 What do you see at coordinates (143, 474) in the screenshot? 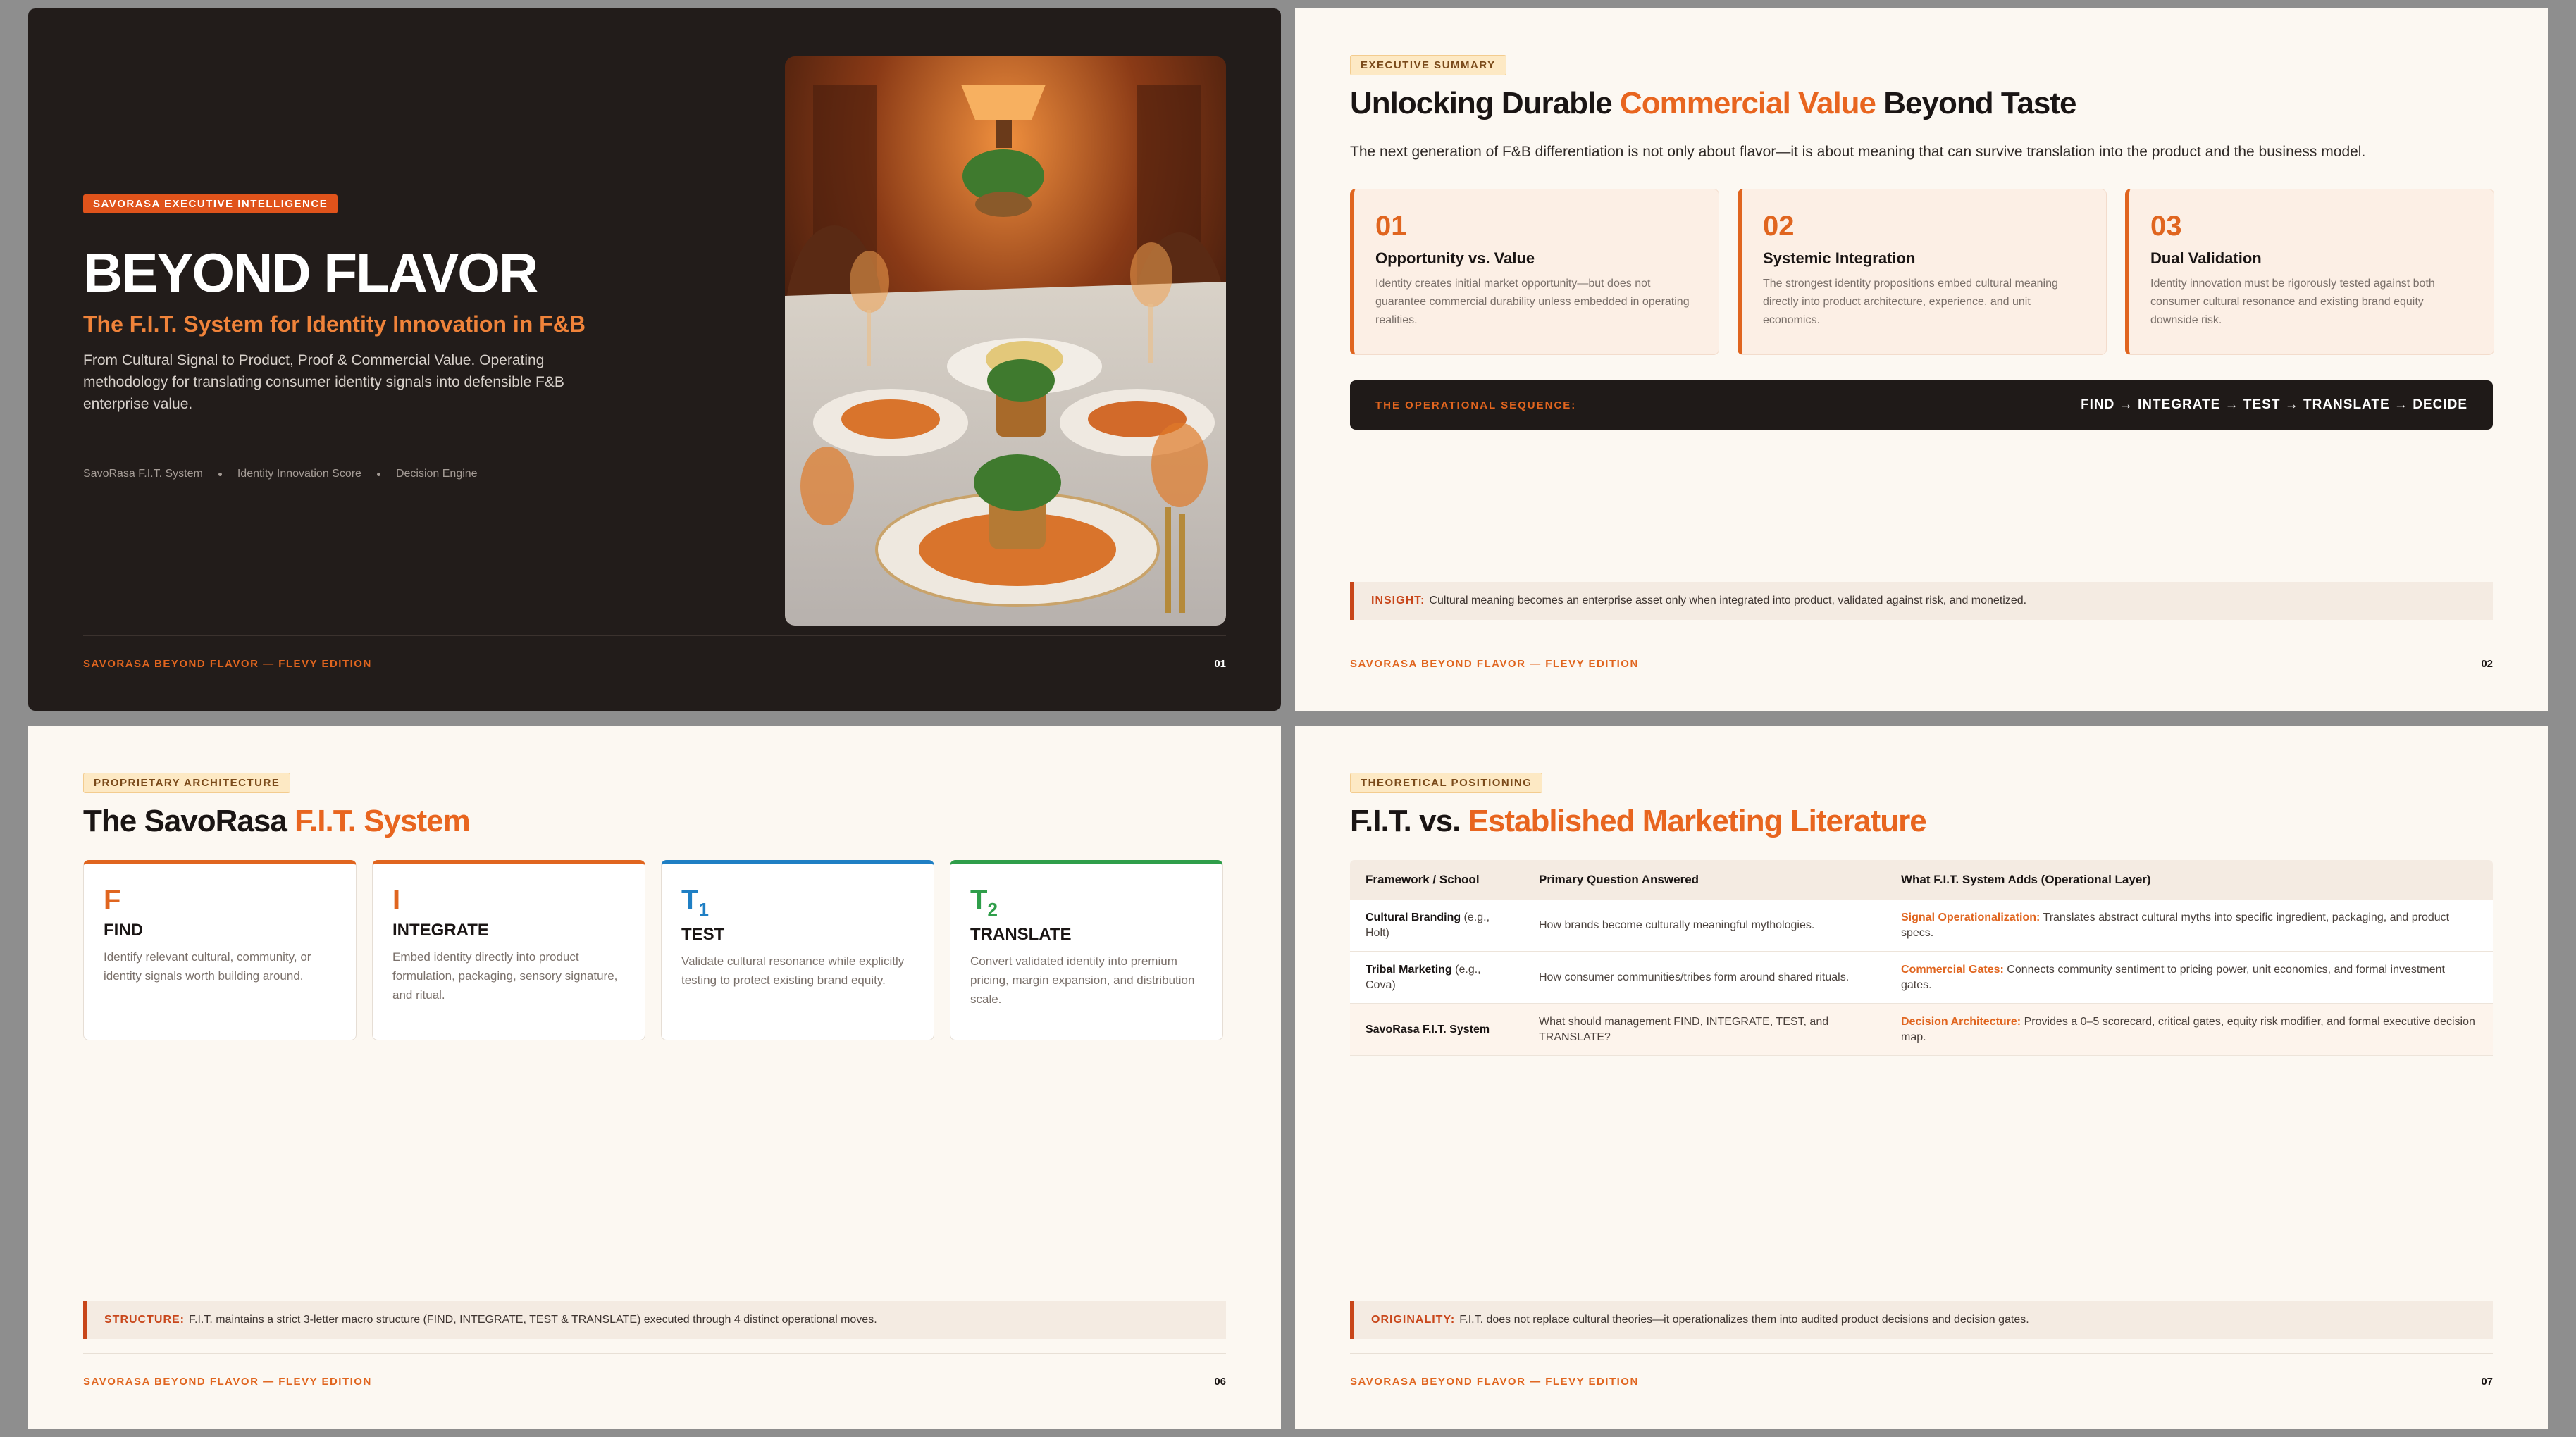
I see `tag-fit-system: SavoRasa F.I.T. System` at bounding box center [143, 474].